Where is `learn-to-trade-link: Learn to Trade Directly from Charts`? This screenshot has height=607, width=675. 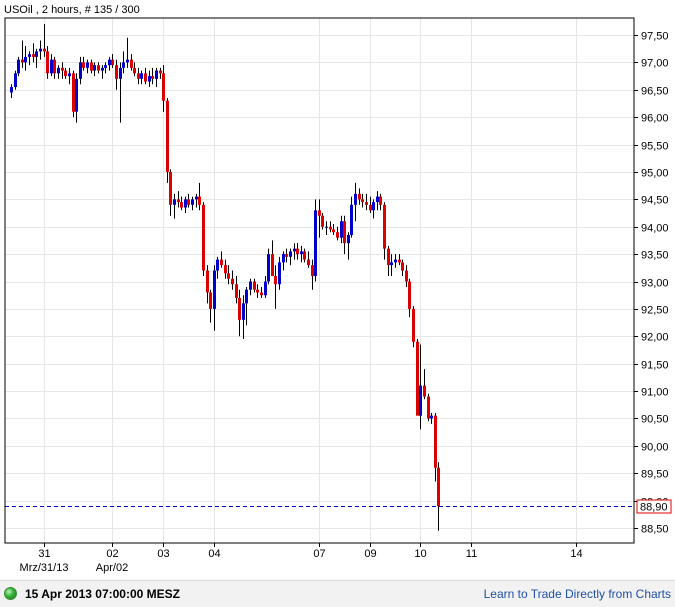 learn-to-trade-link: Learn to Trade Directly from Charts is located at coordinates (577, 594).